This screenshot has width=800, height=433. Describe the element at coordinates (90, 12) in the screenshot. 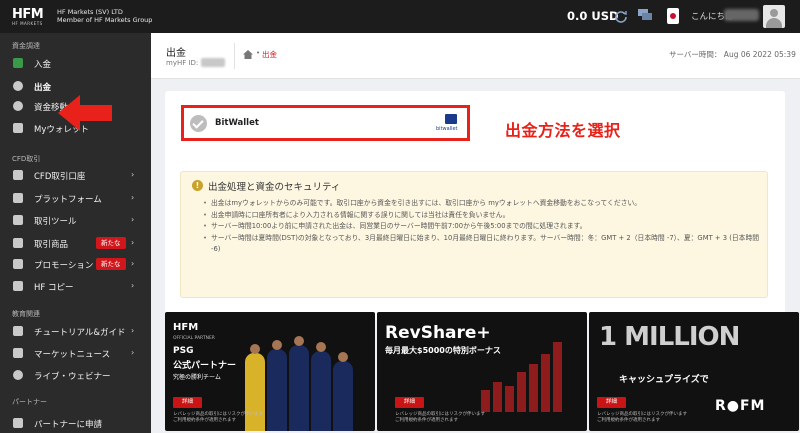

I see `company-line-1: HF Markets (SV) LTD` at that location.